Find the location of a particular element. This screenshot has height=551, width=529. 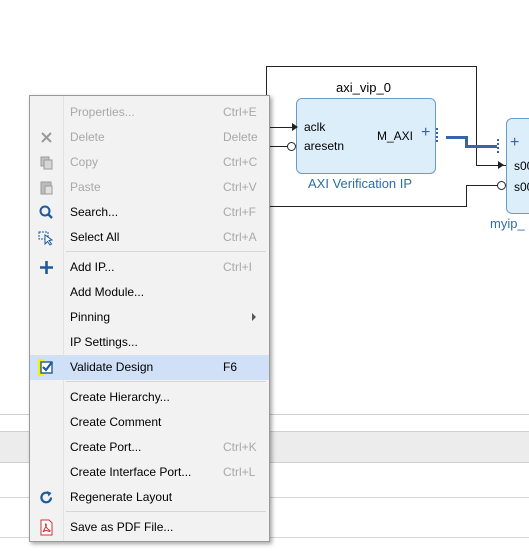

copy-icon is located at coordinates (46, 162).